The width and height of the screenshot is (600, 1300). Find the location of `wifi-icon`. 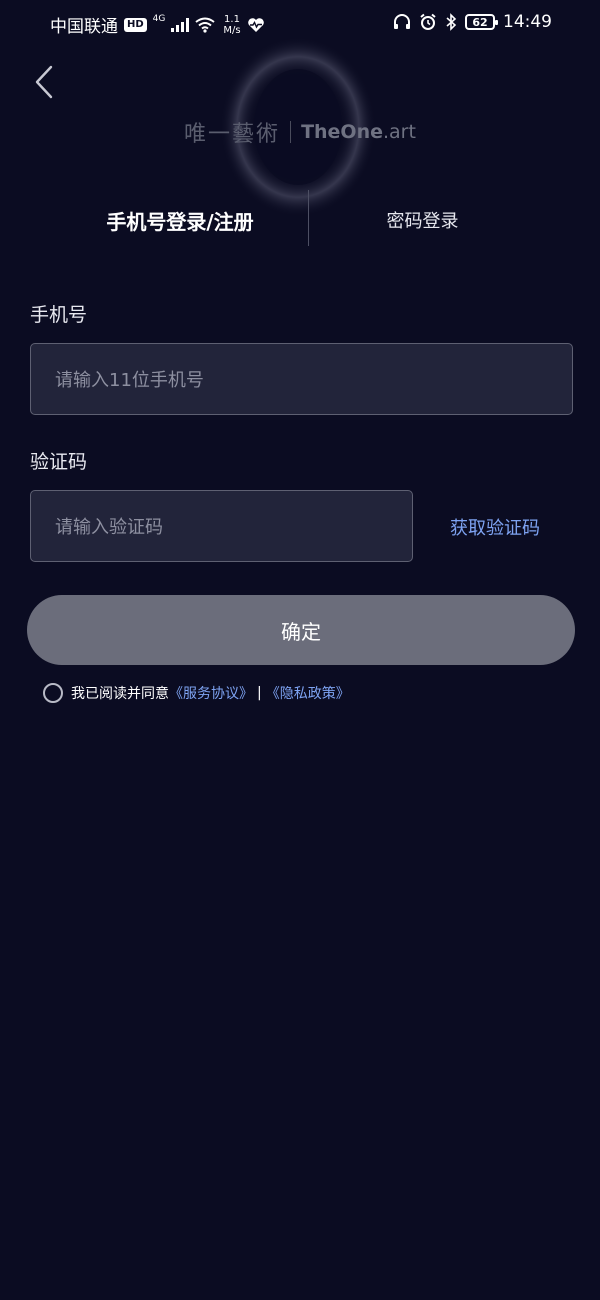

wifi-icon is located at coordinates (205, 25).